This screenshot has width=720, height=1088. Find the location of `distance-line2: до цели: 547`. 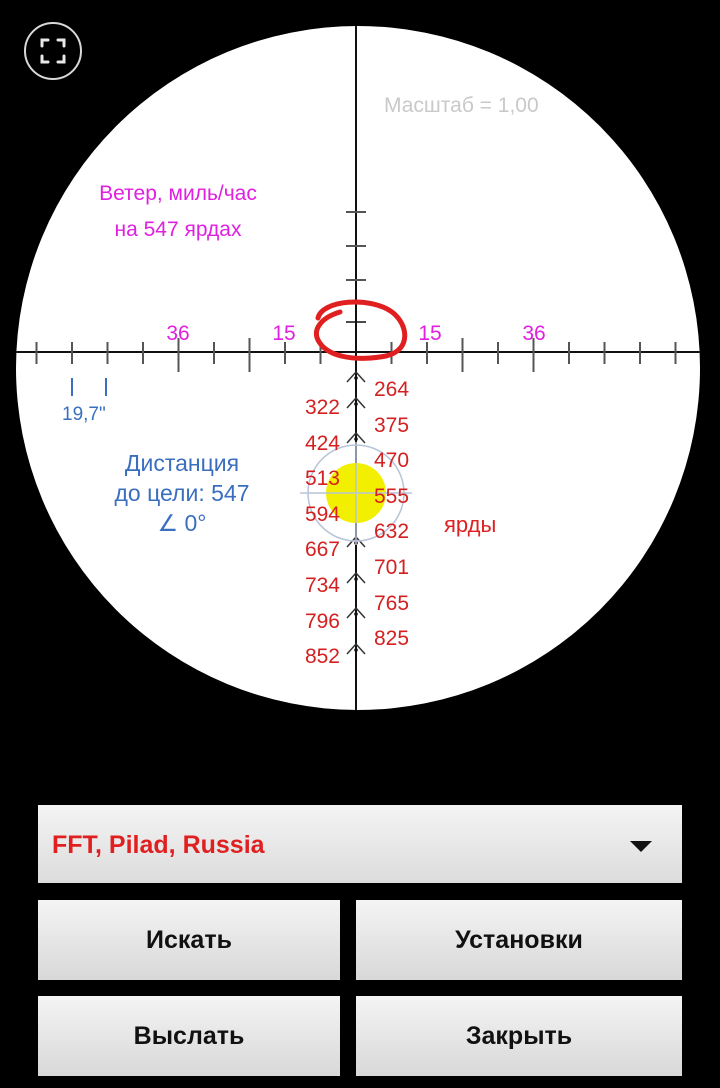

distance-line2: до цели: 547 is located at coordinates (182, 493).